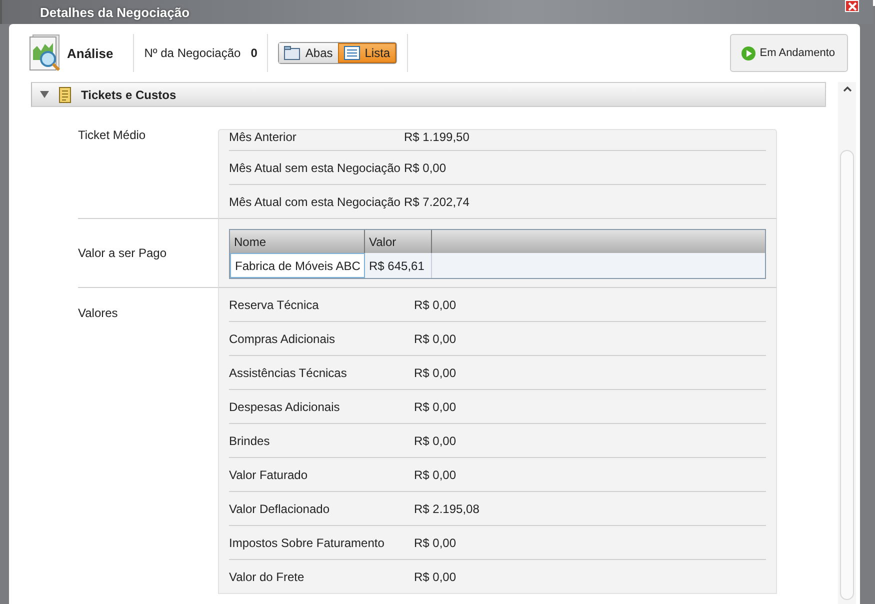 This screenshot has width=875, height=604. I want to click on field-label: Impostos Sobre Faturamento, so click(307, 543).